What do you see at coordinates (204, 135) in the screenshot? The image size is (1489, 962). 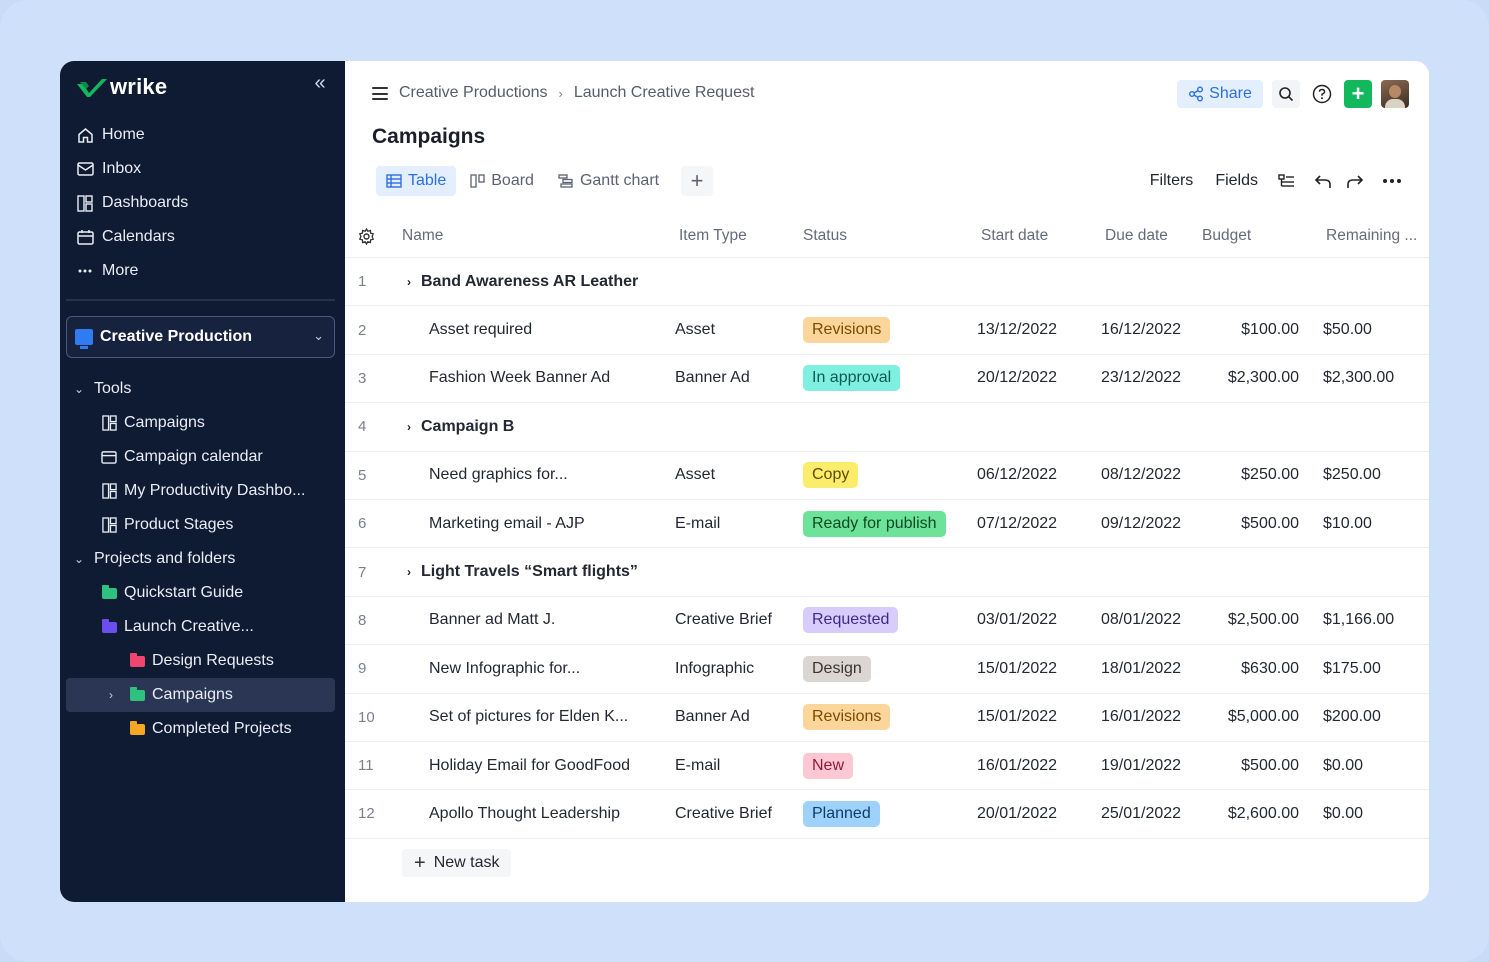 I see `nav-home: Home` at bounding box center [204, 135].